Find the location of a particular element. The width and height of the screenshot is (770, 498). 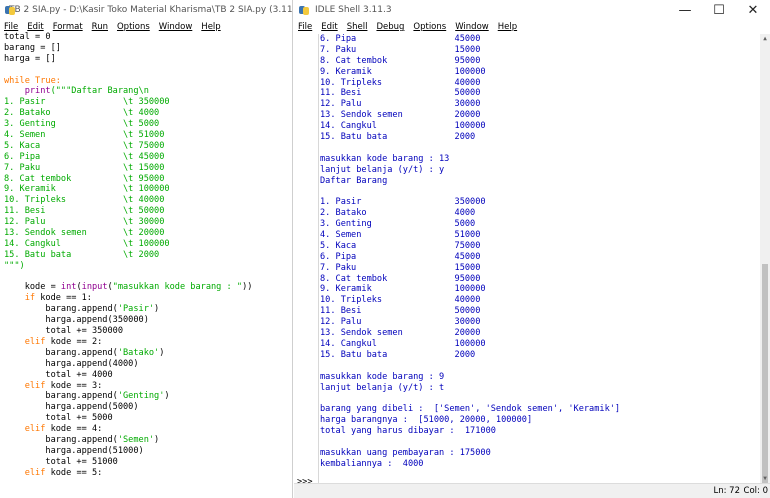

code-token: harga.append(4000) is located at coordinates (71, 363).